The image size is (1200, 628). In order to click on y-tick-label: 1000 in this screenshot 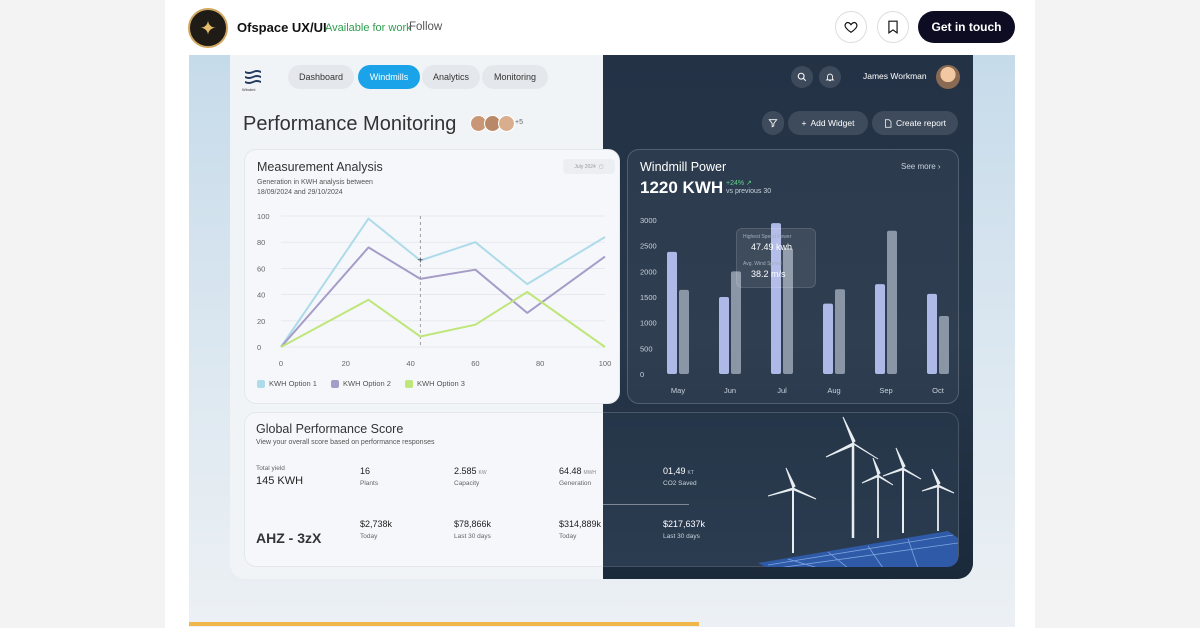, I will do `click(648, 323)`.